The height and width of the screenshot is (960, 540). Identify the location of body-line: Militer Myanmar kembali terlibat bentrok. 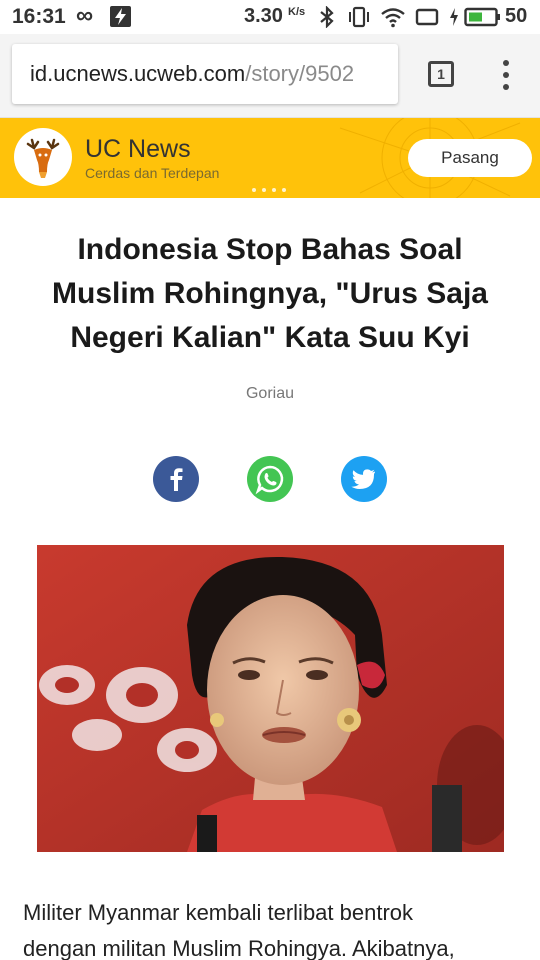
(218, 912).